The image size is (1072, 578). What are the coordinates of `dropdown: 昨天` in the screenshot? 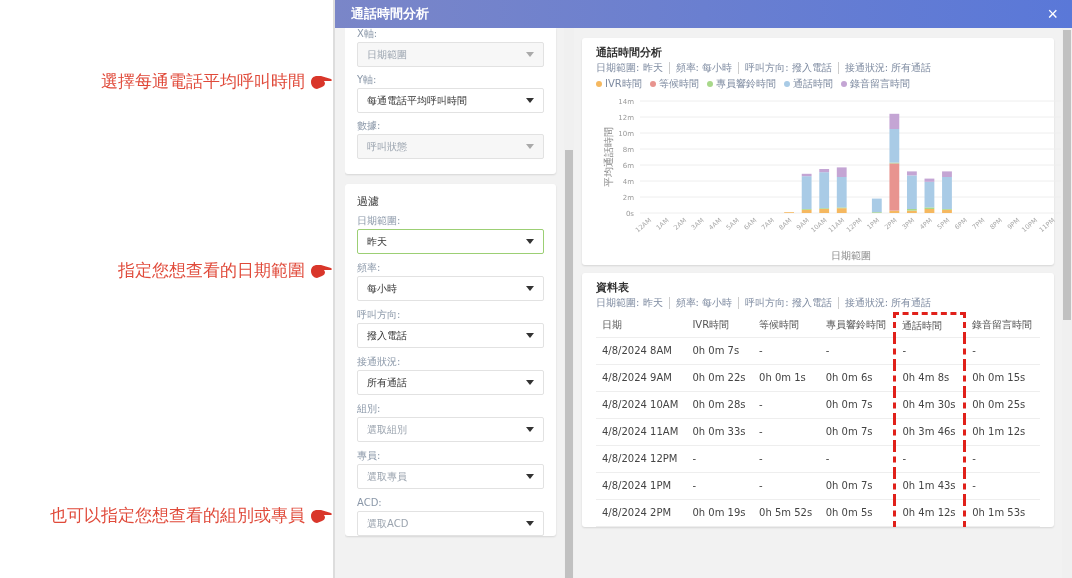 It's located at (450, 241).